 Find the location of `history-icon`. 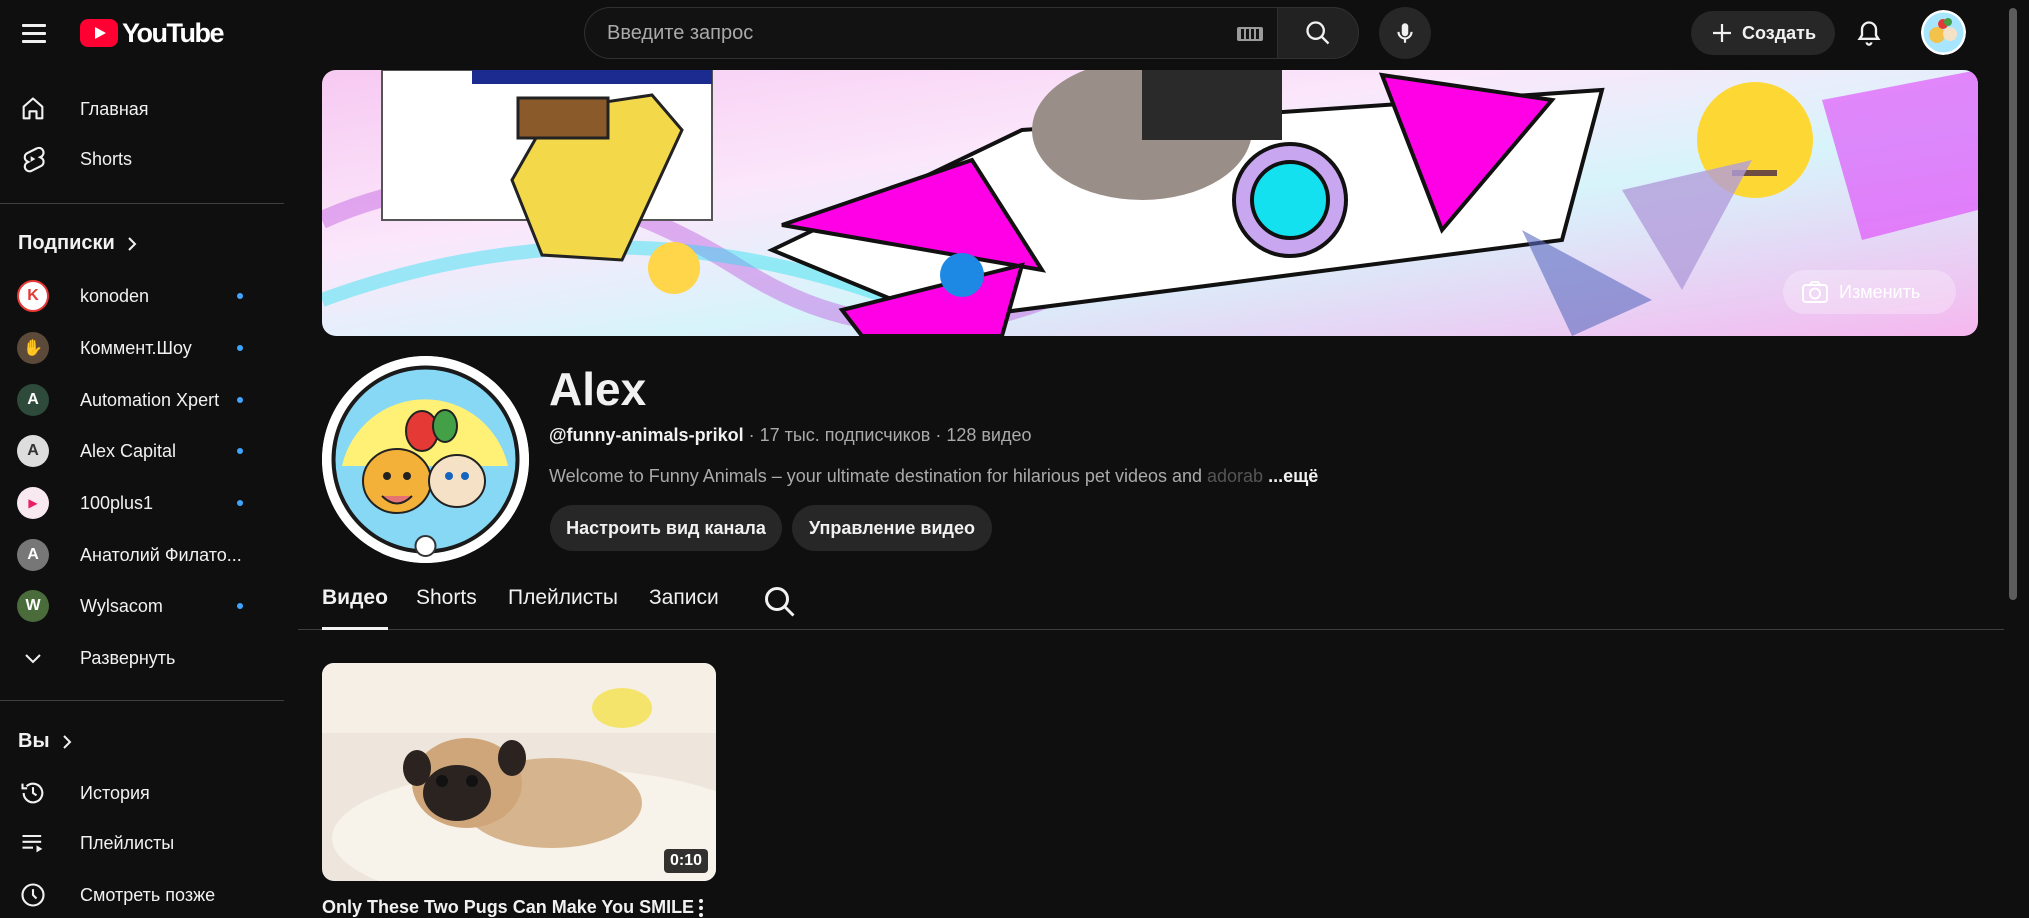

history-icon is located at coordinates (33, 793).